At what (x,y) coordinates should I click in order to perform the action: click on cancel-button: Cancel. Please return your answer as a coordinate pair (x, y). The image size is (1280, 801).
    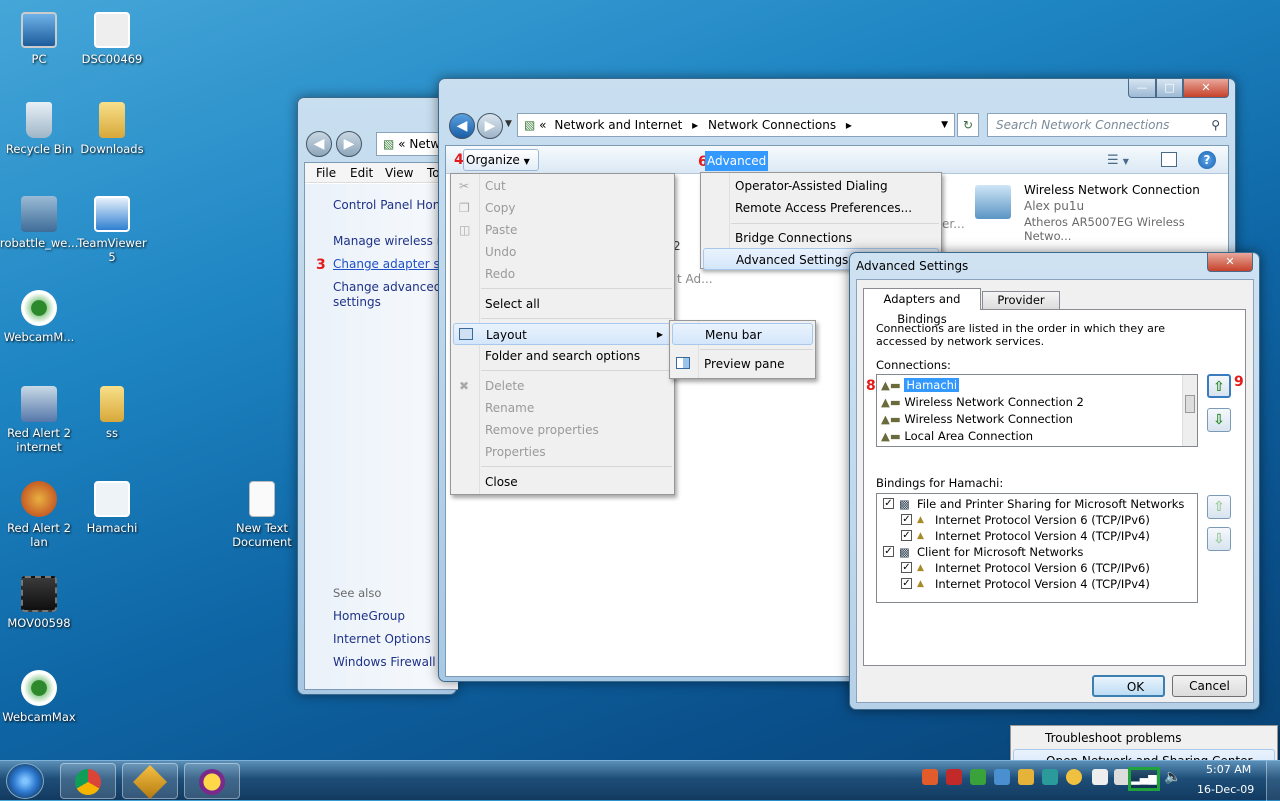
    Looking at the image, I should click on (1209, 686).